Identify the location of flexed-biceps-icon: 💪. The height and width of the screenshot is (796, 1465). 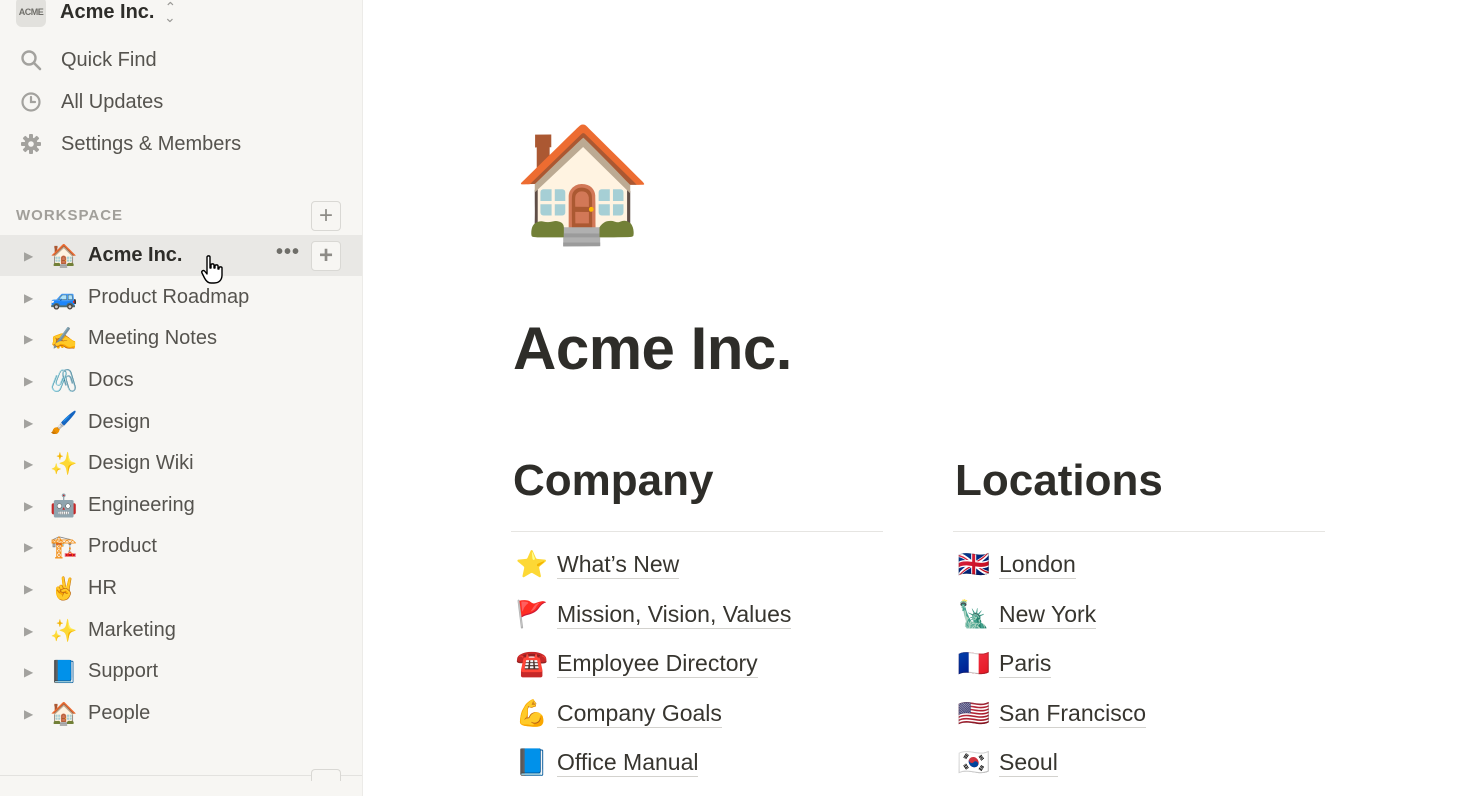
(532, 712).